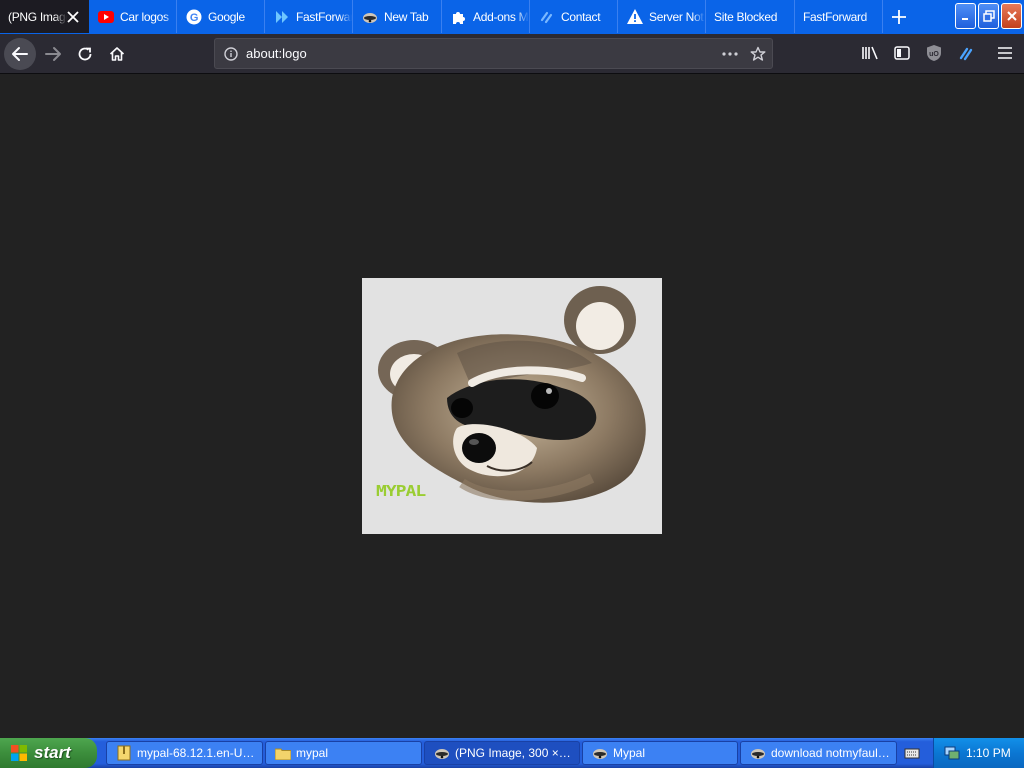 Image resolution: width=1024 pixels, height=768 pixels. What do you see at coordinates (124, 753) in the screenshot?
I see `archive-icon` at bounding box center [124, 753].